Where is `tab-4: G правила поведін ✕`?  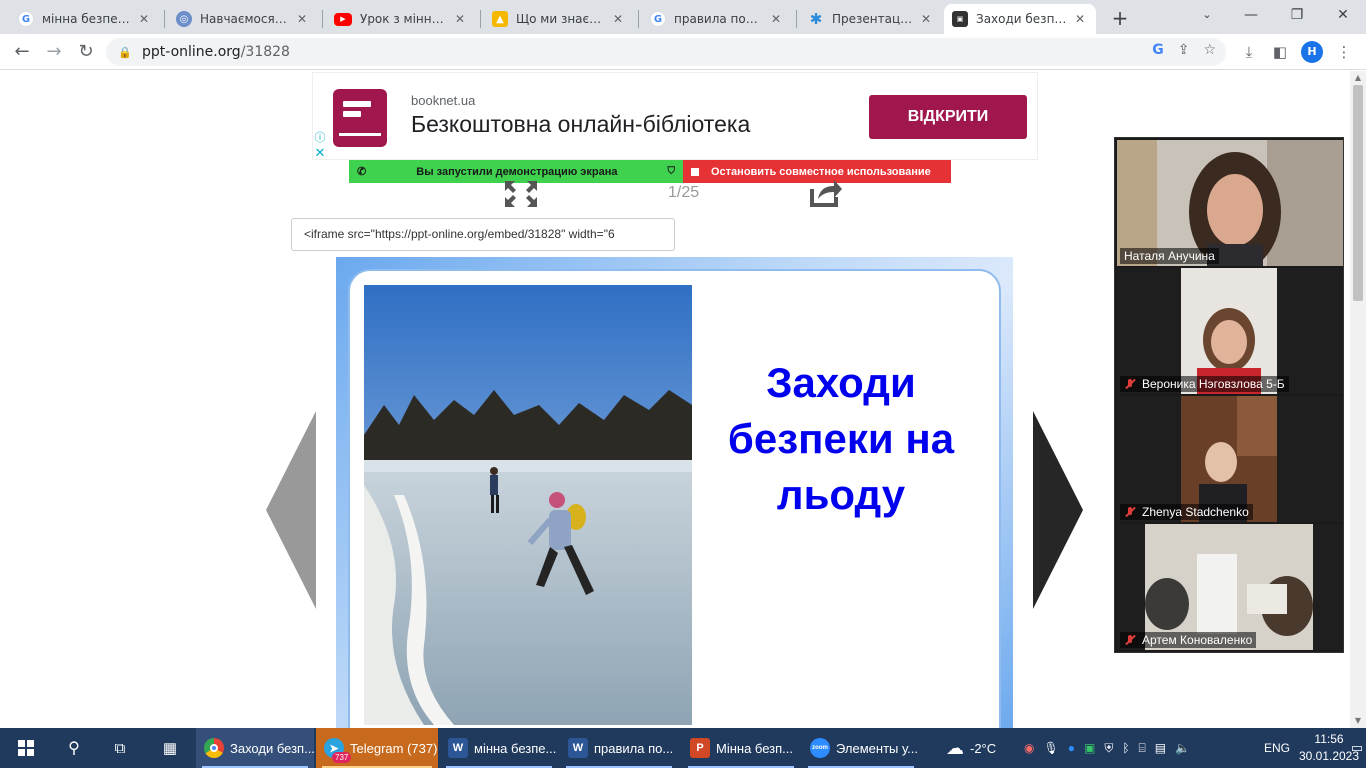
tab-4: G правила поведін ✕ is located at coordinates (717, 19).